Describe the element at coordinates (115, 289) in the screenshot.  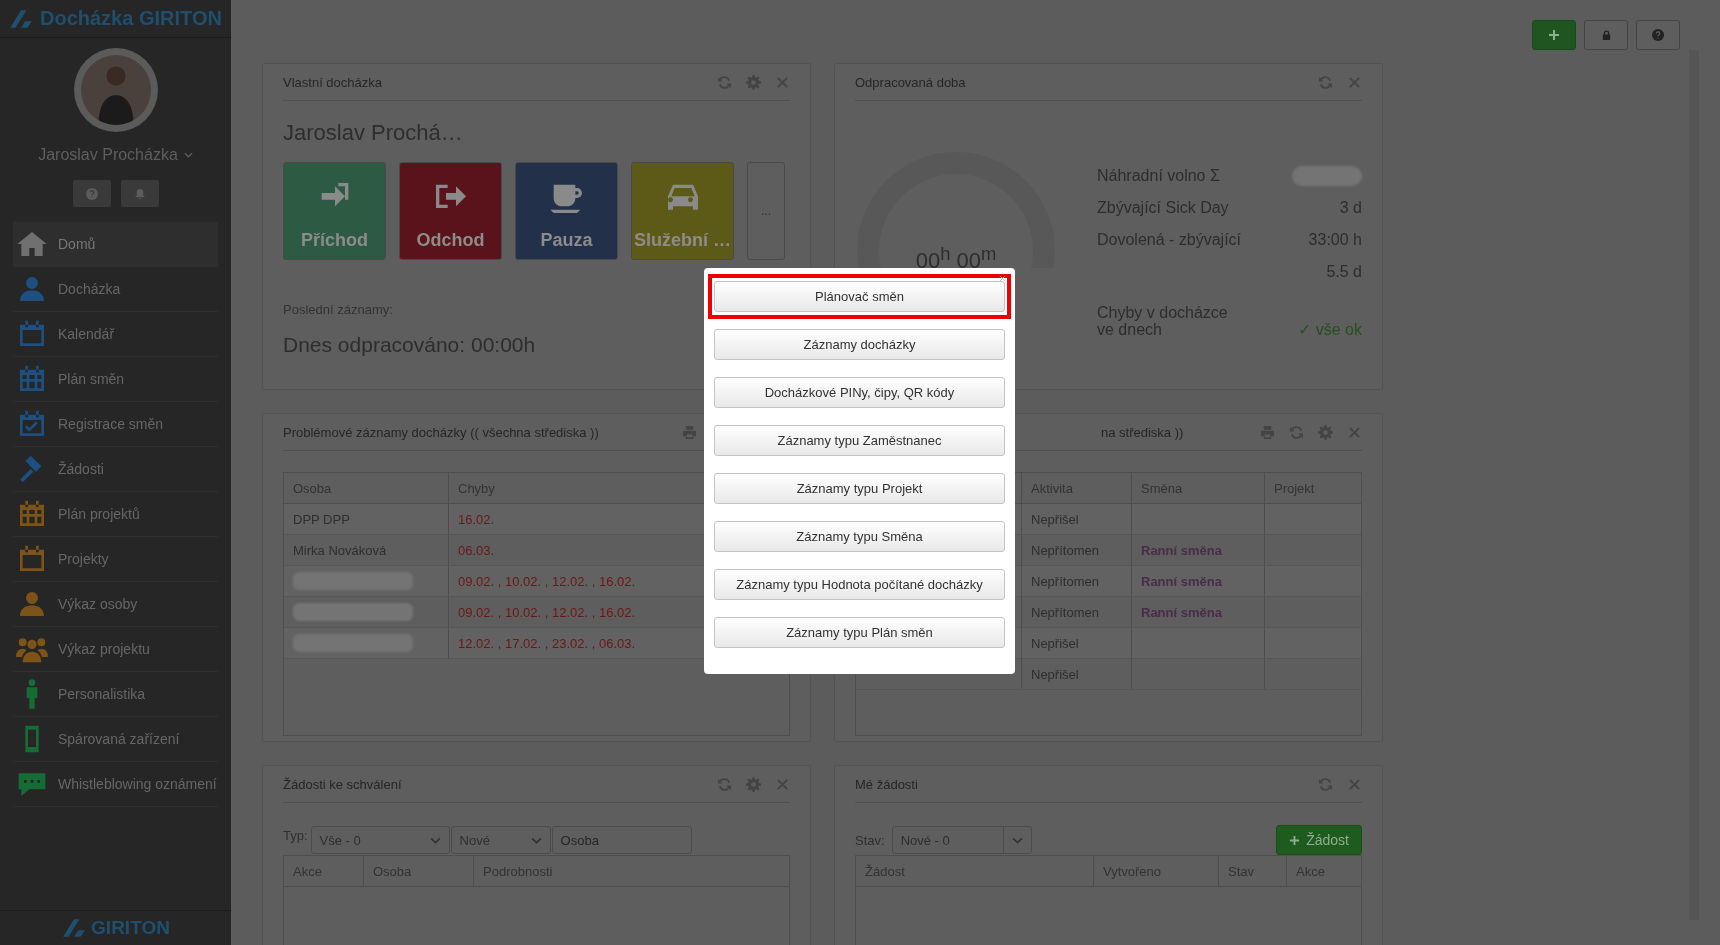
I see `menu-item: Docházka` at that location.